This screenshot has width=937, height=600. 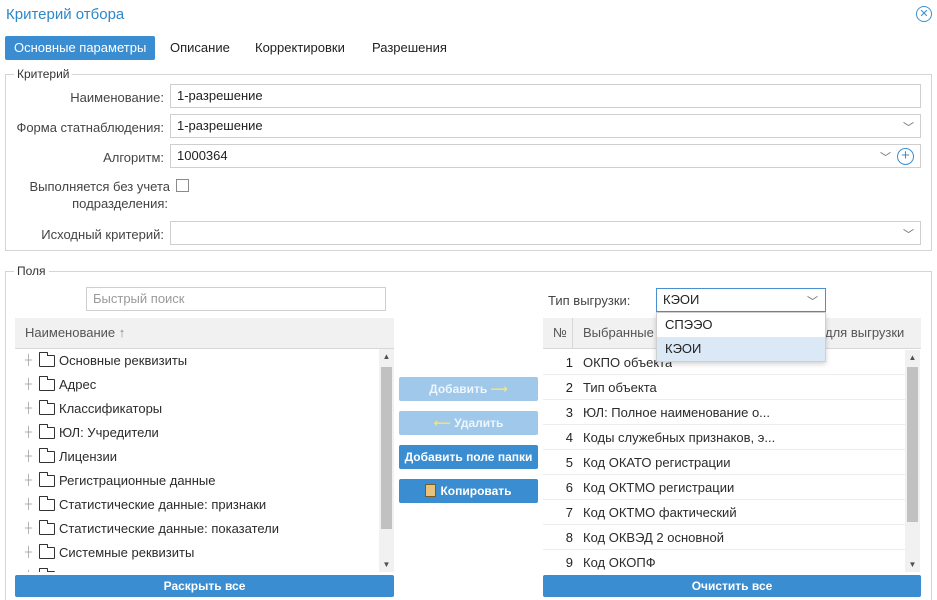 What do you see at coordinates (197, 457) in the screenshot?
I see `tree-item: ┼ Лицензии` at bounding box center [197, 457].